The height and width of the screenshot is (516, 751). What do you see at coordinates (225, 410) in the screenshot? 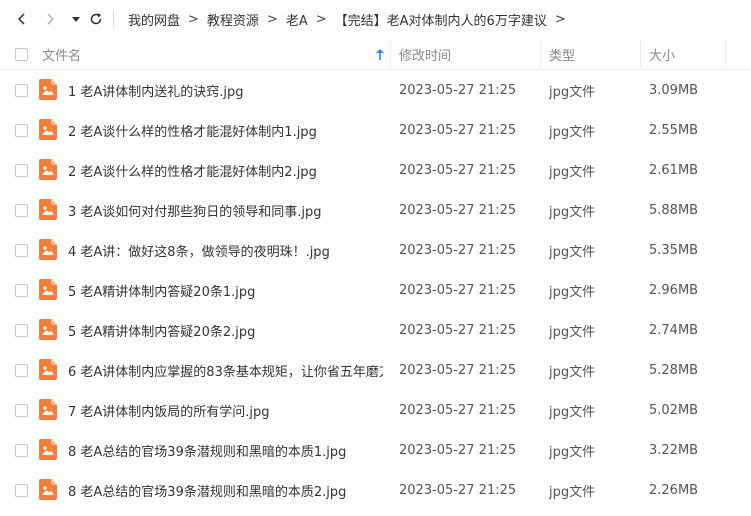
I see `file-name: 7 老A讲体制内饭局的所有学问.jpg` at bounding box center [225, 410].